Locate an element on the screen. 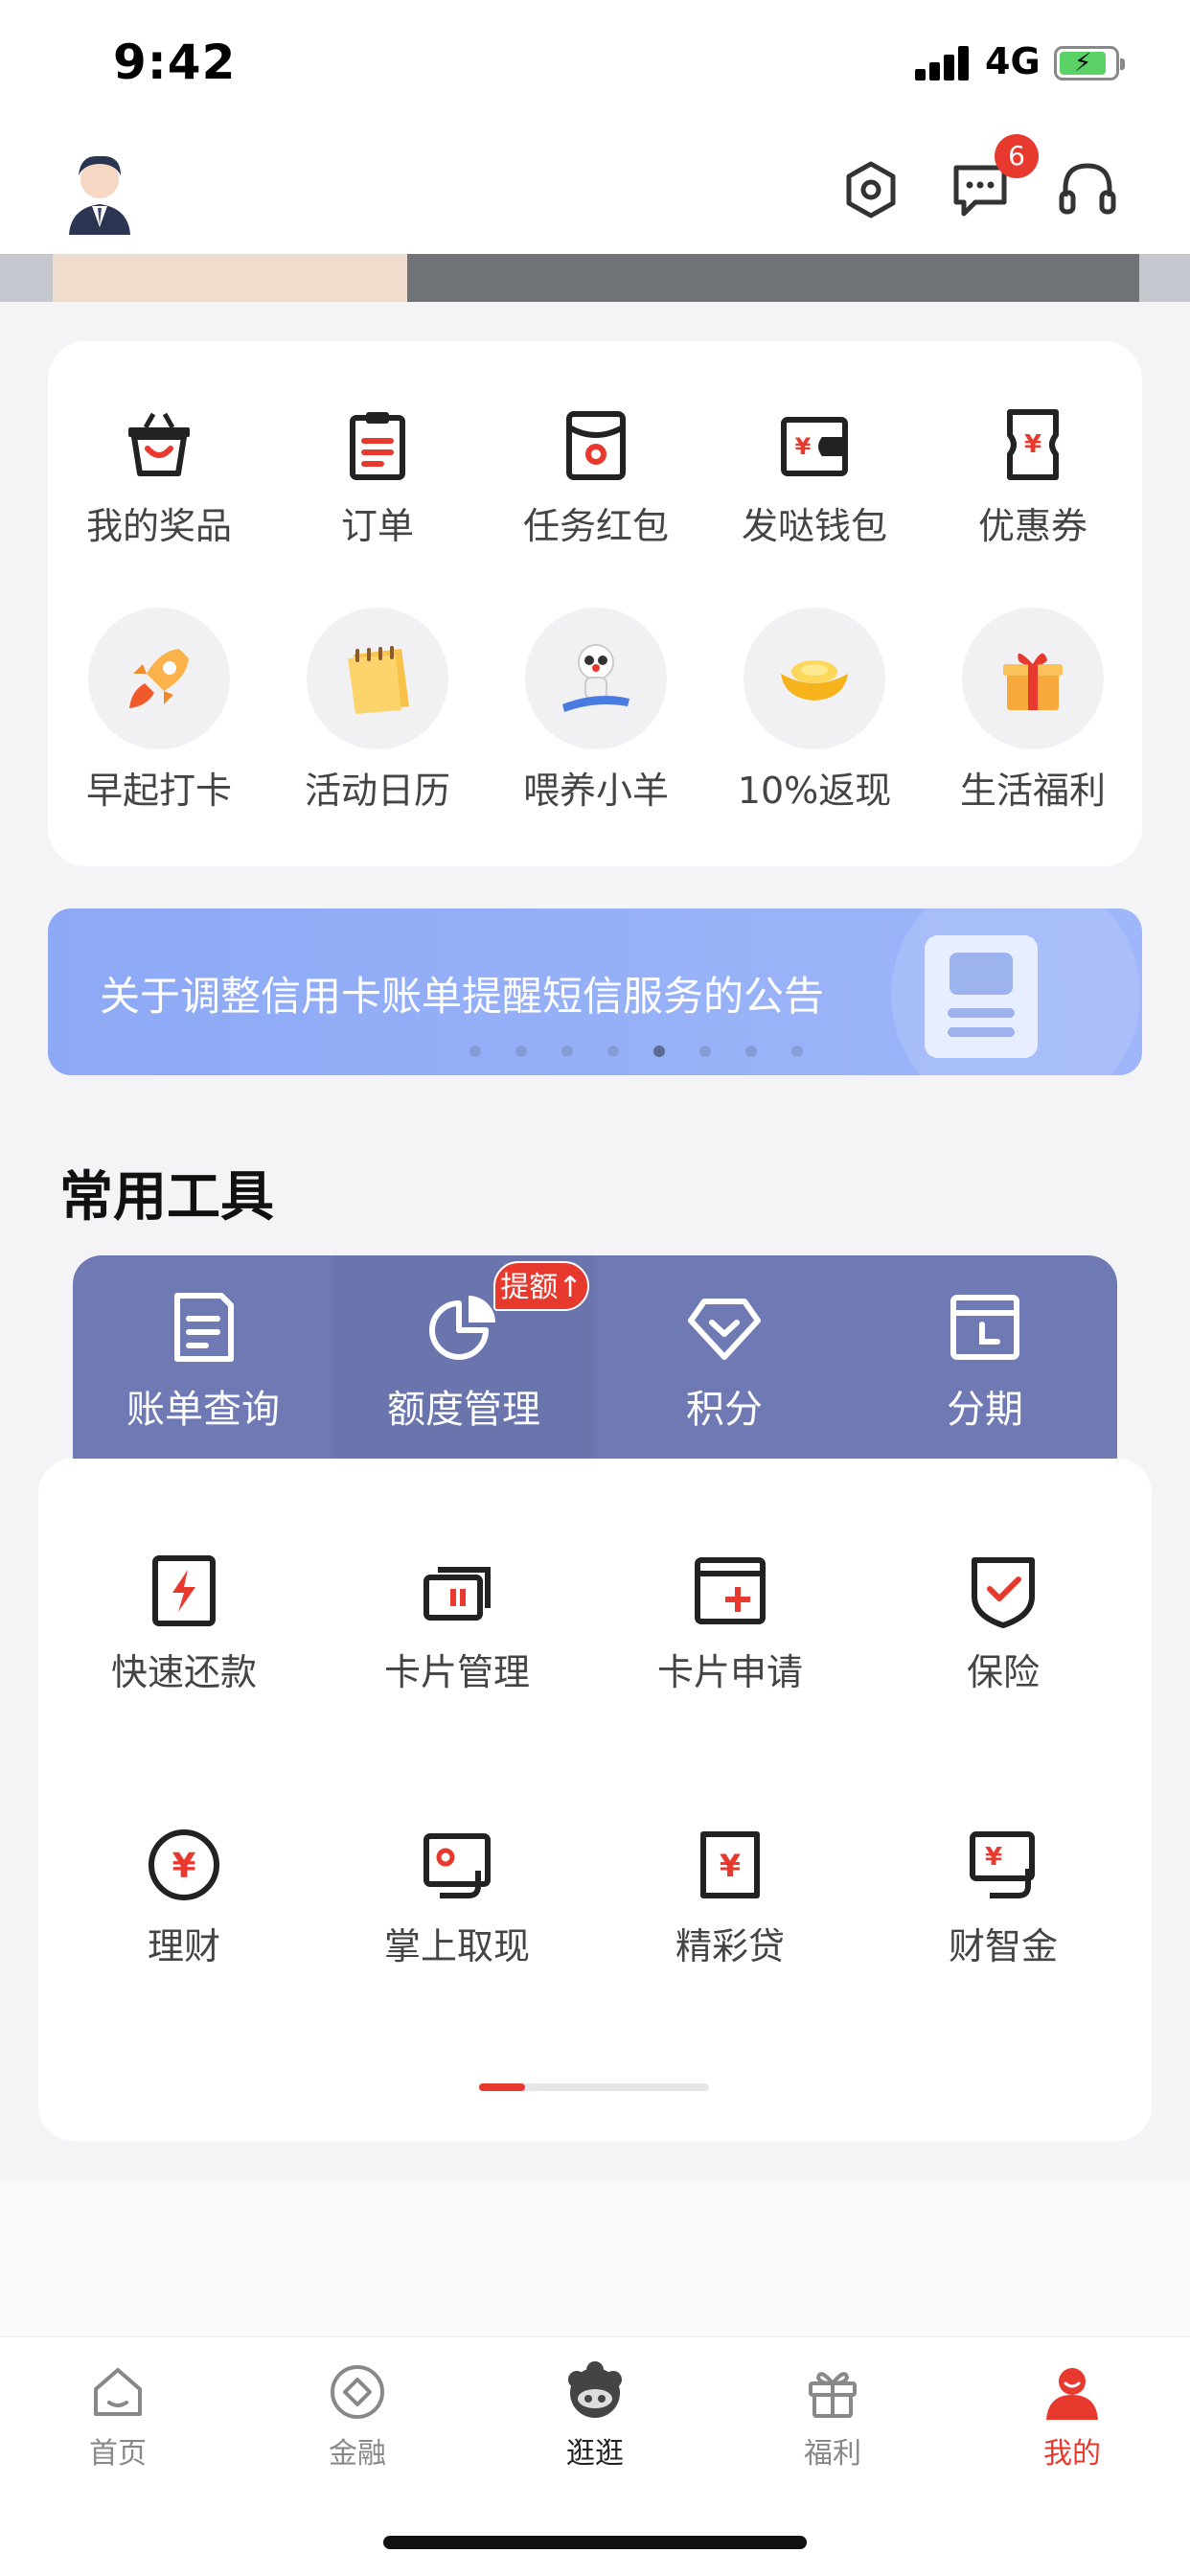 This screenshot has width=1190, height=2576. grid-item-orders: 订单 is located at coordinates (378, 477).